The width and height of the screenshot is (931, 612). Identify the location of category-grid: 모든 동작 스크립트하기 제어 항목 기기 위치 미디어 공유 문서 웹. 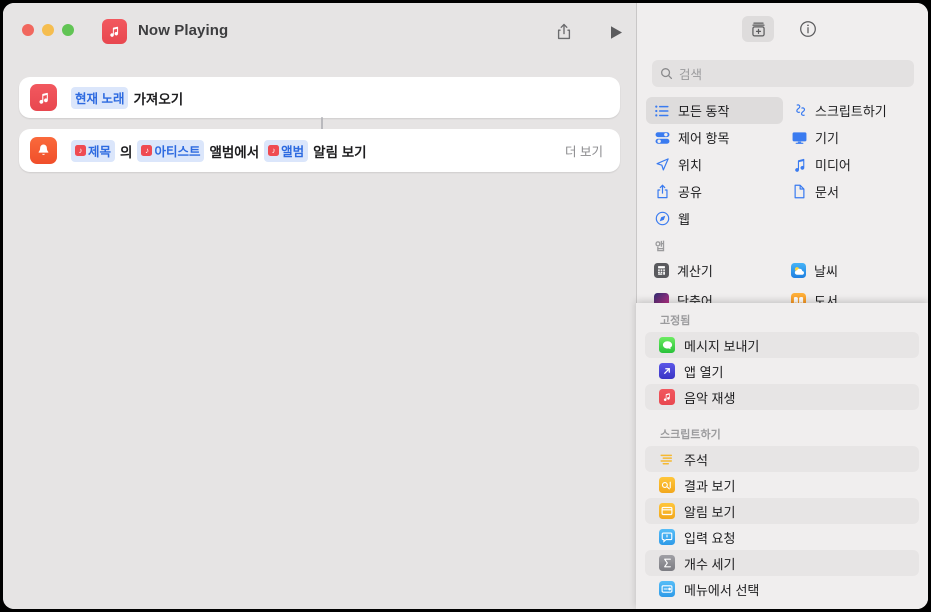
(783, 164).